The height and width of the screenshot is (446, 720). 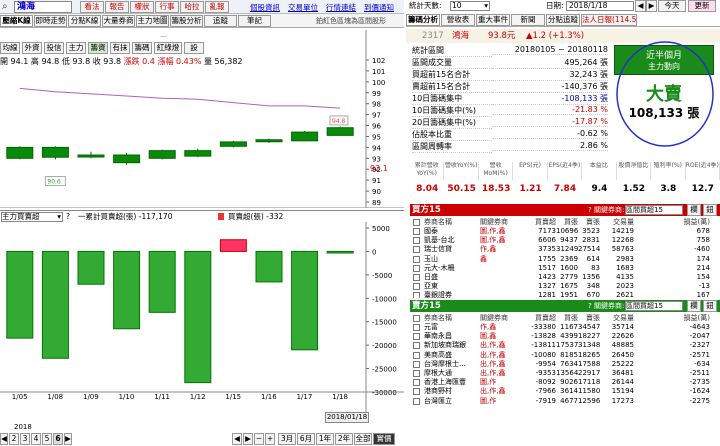 I want to click on sell-checkbox-all, so click(x=416, y=318).